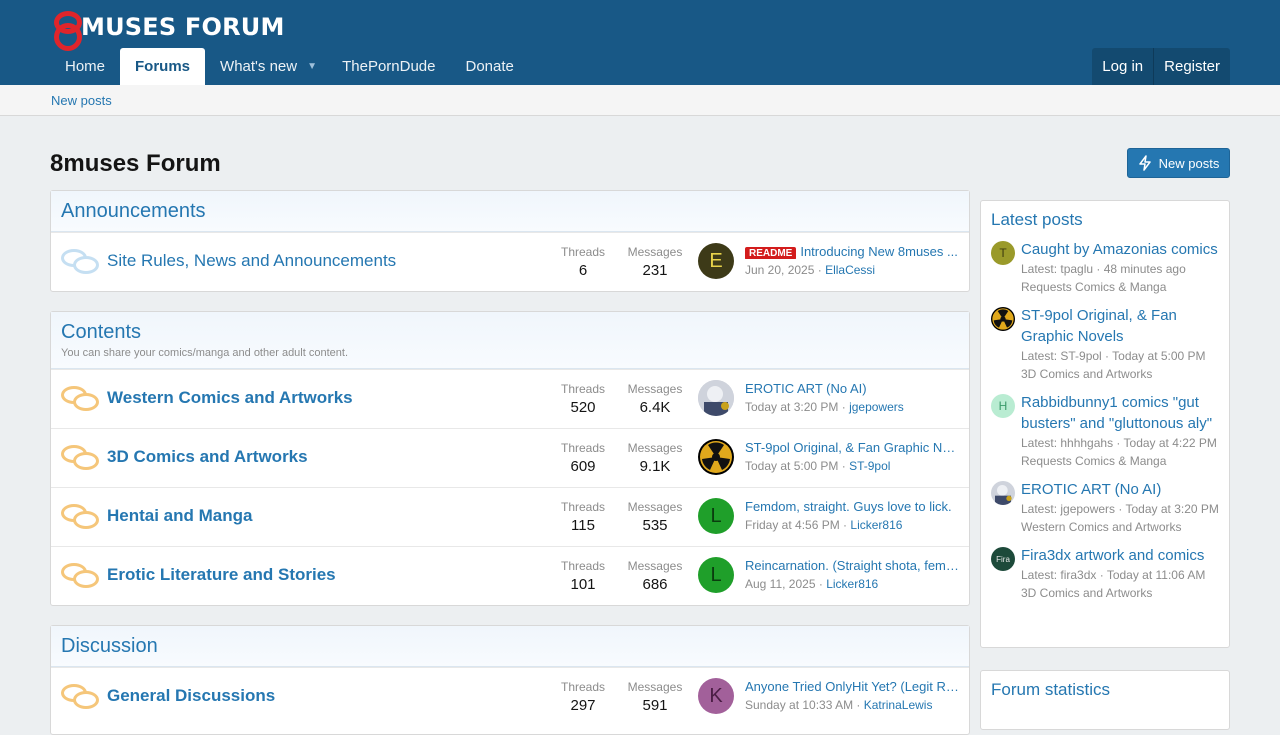 The height and width of the screenshot is (735, 1280). What do you see at coordinates (655, 576) in the screenshot?
I see `messages-stat: Messages 686` at bounding box center [655, 576].